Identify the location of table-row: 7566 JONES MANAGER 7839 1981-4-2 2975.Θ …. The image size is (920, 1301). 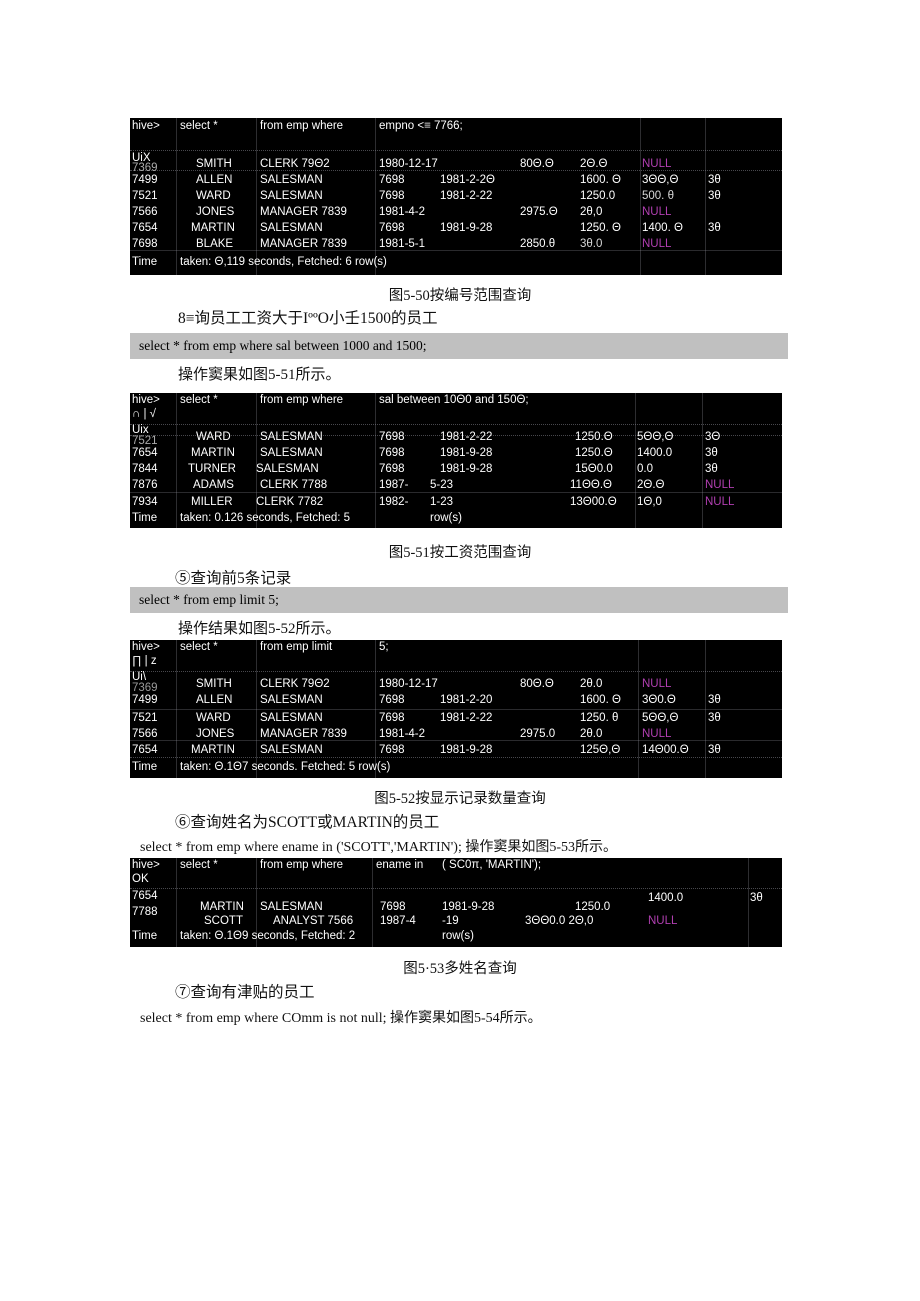
(456, 214).